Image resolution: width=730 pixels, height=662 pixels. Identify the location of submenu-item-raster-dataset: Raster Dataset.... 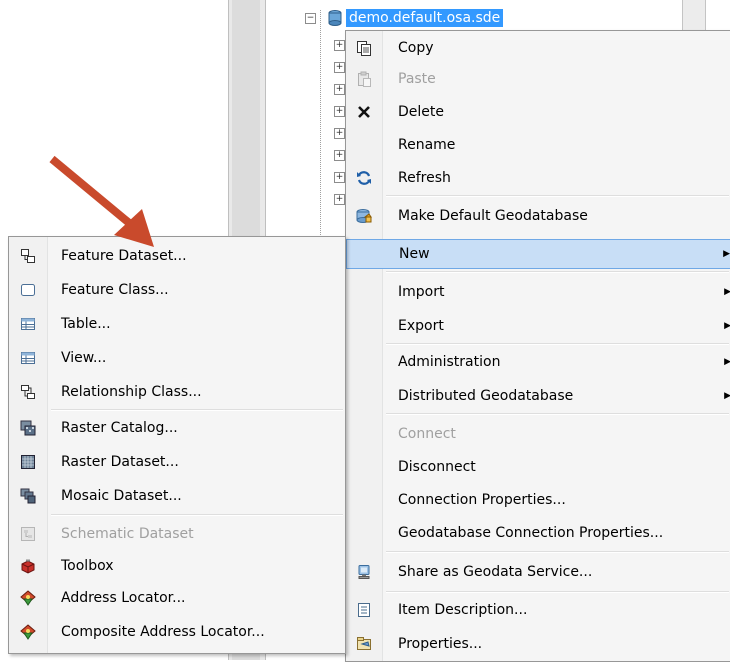
(177, 462).